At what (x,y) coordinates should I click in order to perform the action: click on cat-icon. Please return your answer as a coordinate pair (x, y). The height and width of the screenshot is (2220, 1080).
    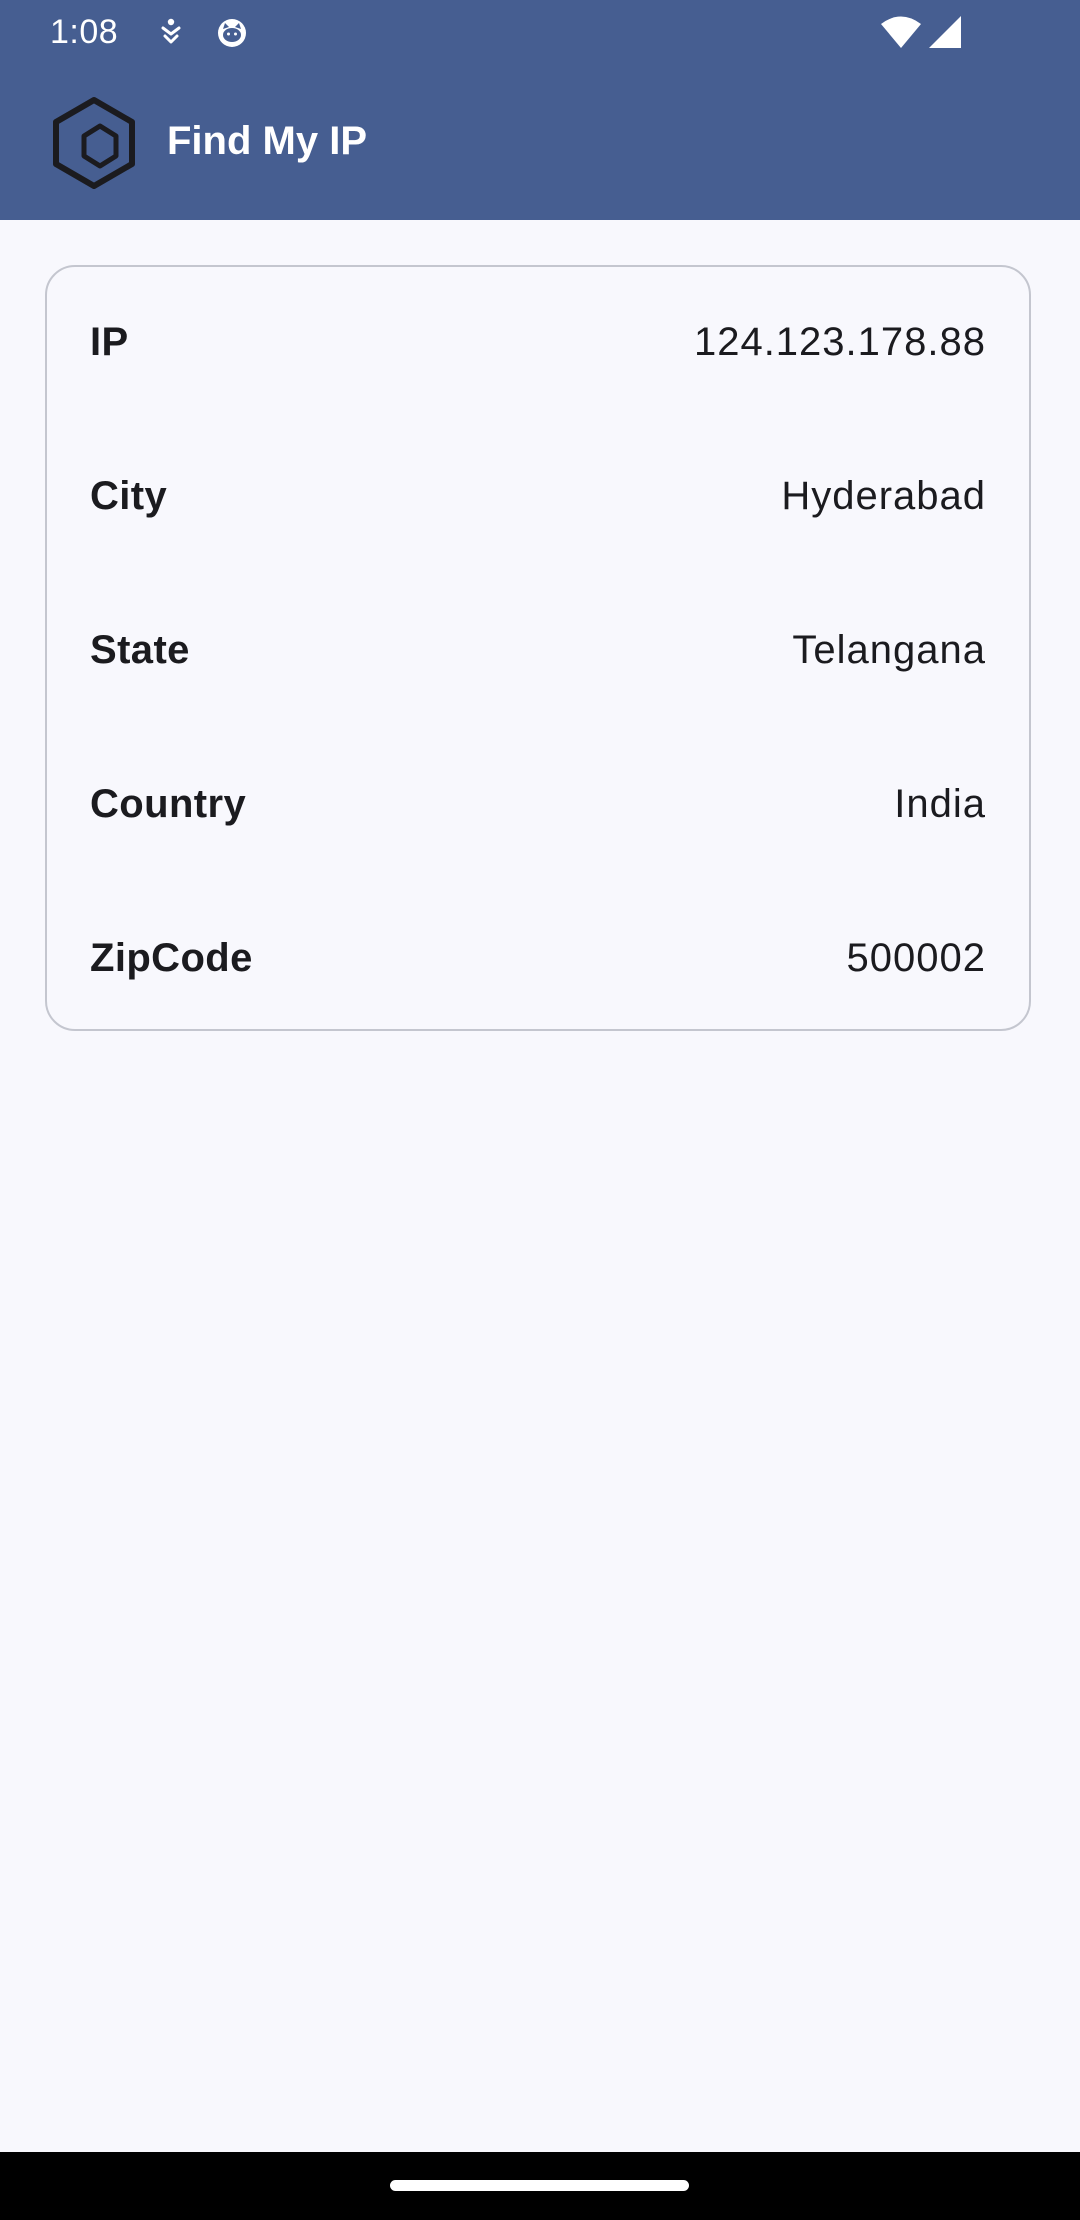
    Looking at the image, I should click on (232, 32).